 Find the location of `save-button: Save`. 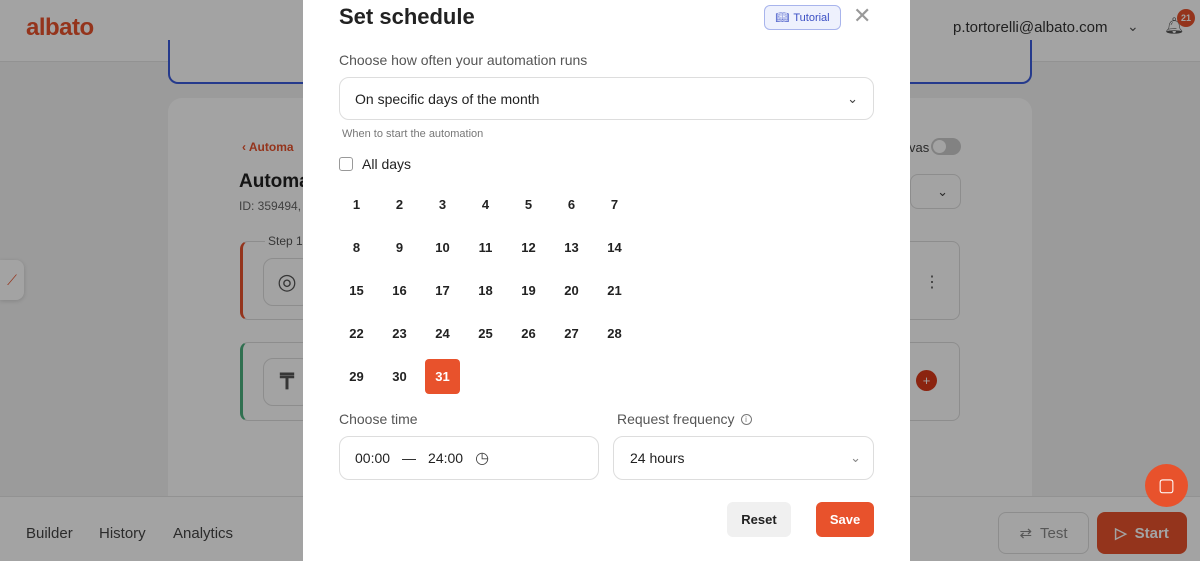

save-button: Save is located at coordinates (845, 519).